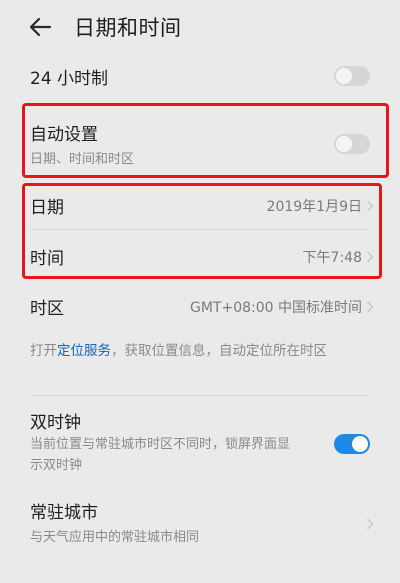  I want to click on row-dual-clock-subtitle: 当前位置与常驻城市时区不同时，锁屏界面显示双时钟, so click(160, 455).